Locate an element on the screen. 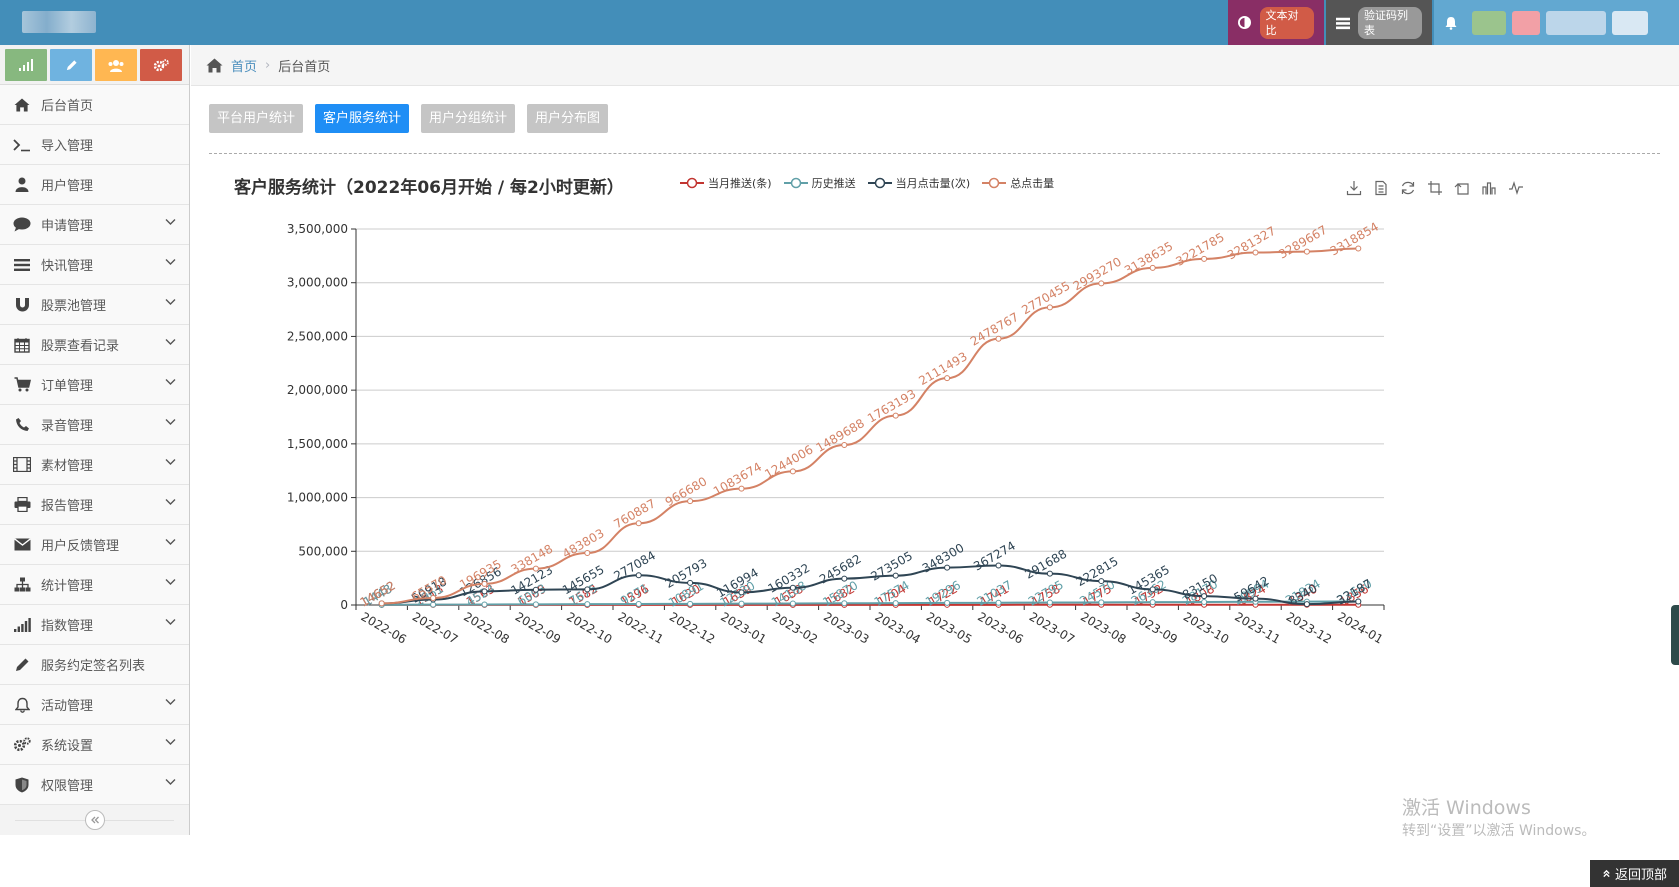 The height and width of the screenshot is (887, 1679). chart-toolbox is located at coordinates (1434, 187).